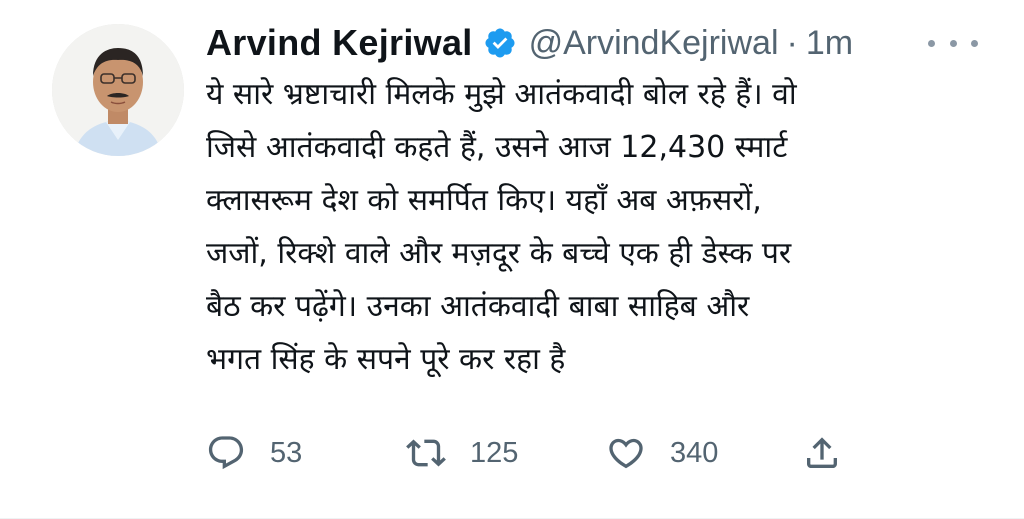 The width and height of the screenshot is (1024, 519). What do you see at coordinates (662, 453) in the screenshot?
I see `like-button: 340` at bounding box center [662, 453].